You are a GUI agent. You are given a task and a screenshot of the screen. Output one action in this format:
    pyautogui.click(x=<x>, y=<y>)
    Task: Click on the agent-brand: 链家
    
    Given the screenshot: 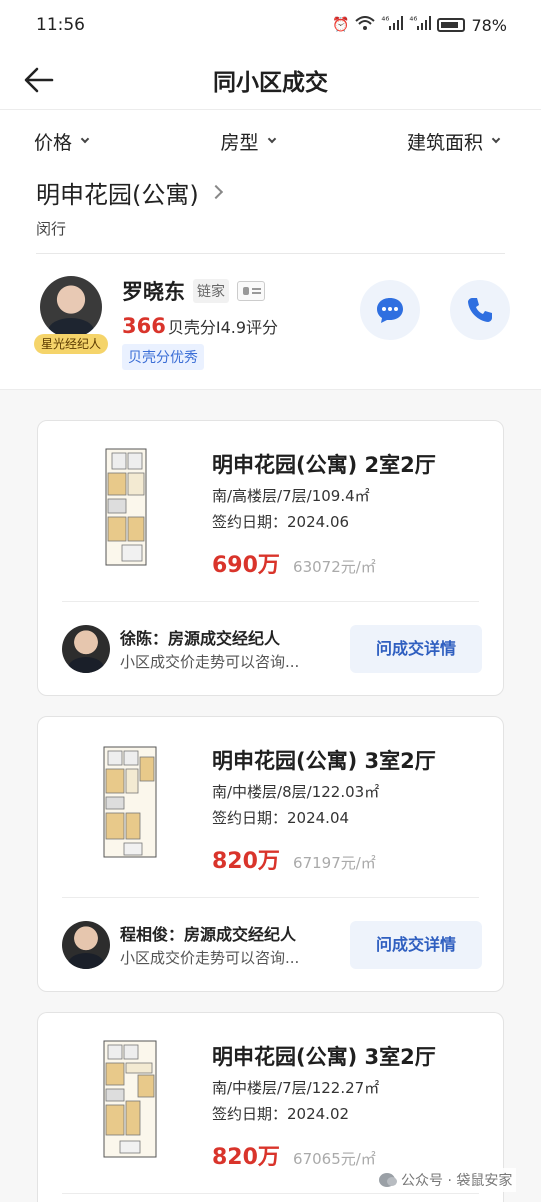 What is the action you would take?
    pyautogui.click(x=211, y=291)
    